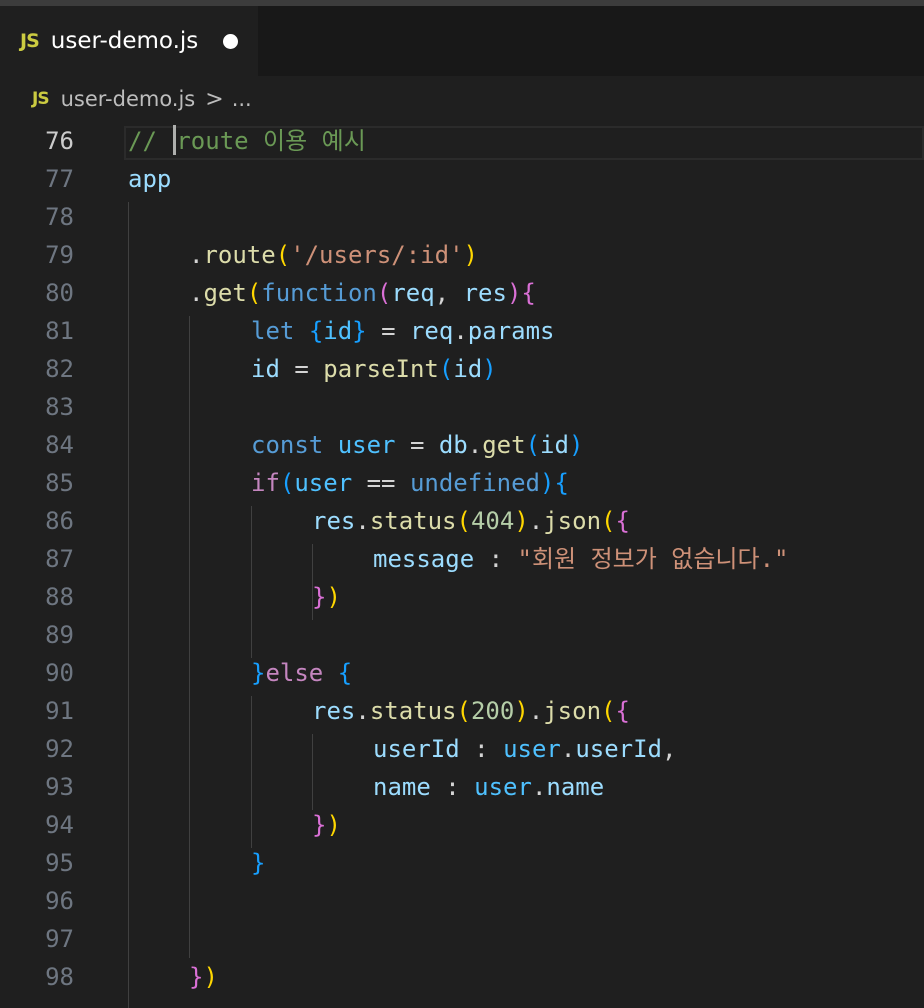 Image resolution: width=924 pixels, height=1008 pixels. I want to click on line-number: 97, so click(59, 939).